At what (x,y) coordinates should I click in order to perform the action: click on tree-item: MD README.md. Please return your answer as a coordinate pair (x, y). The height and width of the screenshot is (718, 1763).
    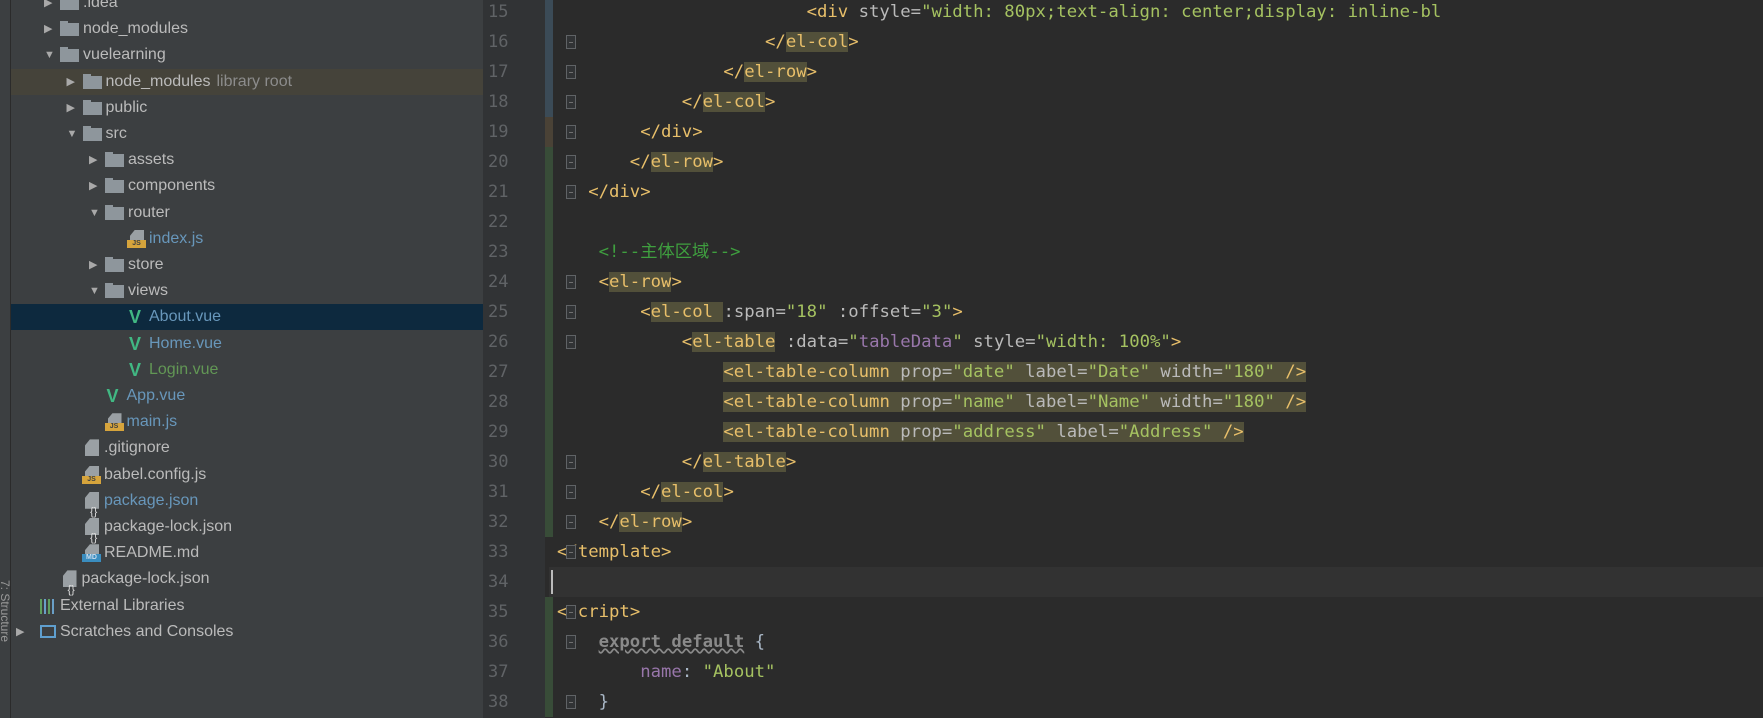
    Looking at the image, I should click on (247, 553).